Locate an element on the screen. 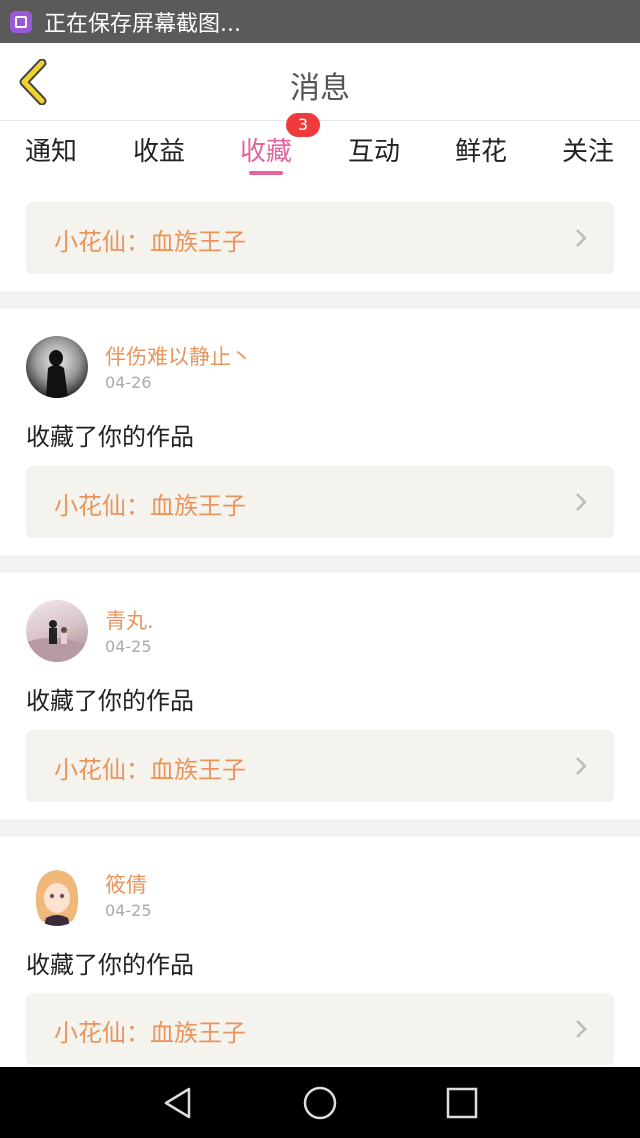 This screenshot has width=640, height=1138. date: 04-26 is located at coordinates (128, 382).